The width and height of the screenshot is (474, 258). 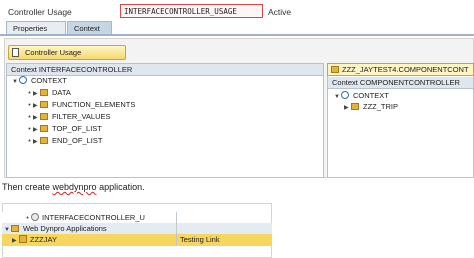 What do you see at coordinates (380, 106) in the screenshot?
I see `tree-node-label: ZZZ_TRIP` at bounding box center [380, 106].